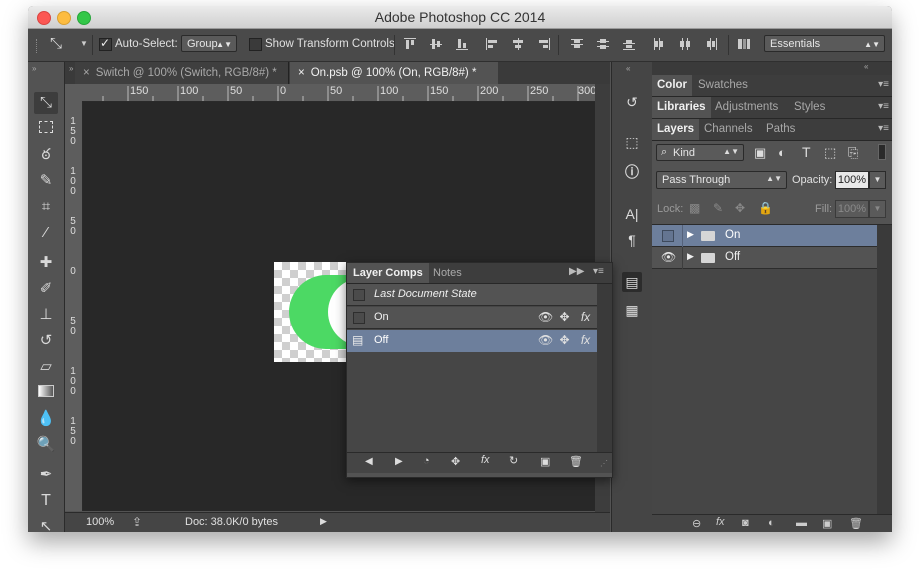 This screenshot has height=581, width=920. What do you see at coordinates (676, 129) in the screenshot?
I see `tab-layers: Layers` at bounding box center [676, 129].